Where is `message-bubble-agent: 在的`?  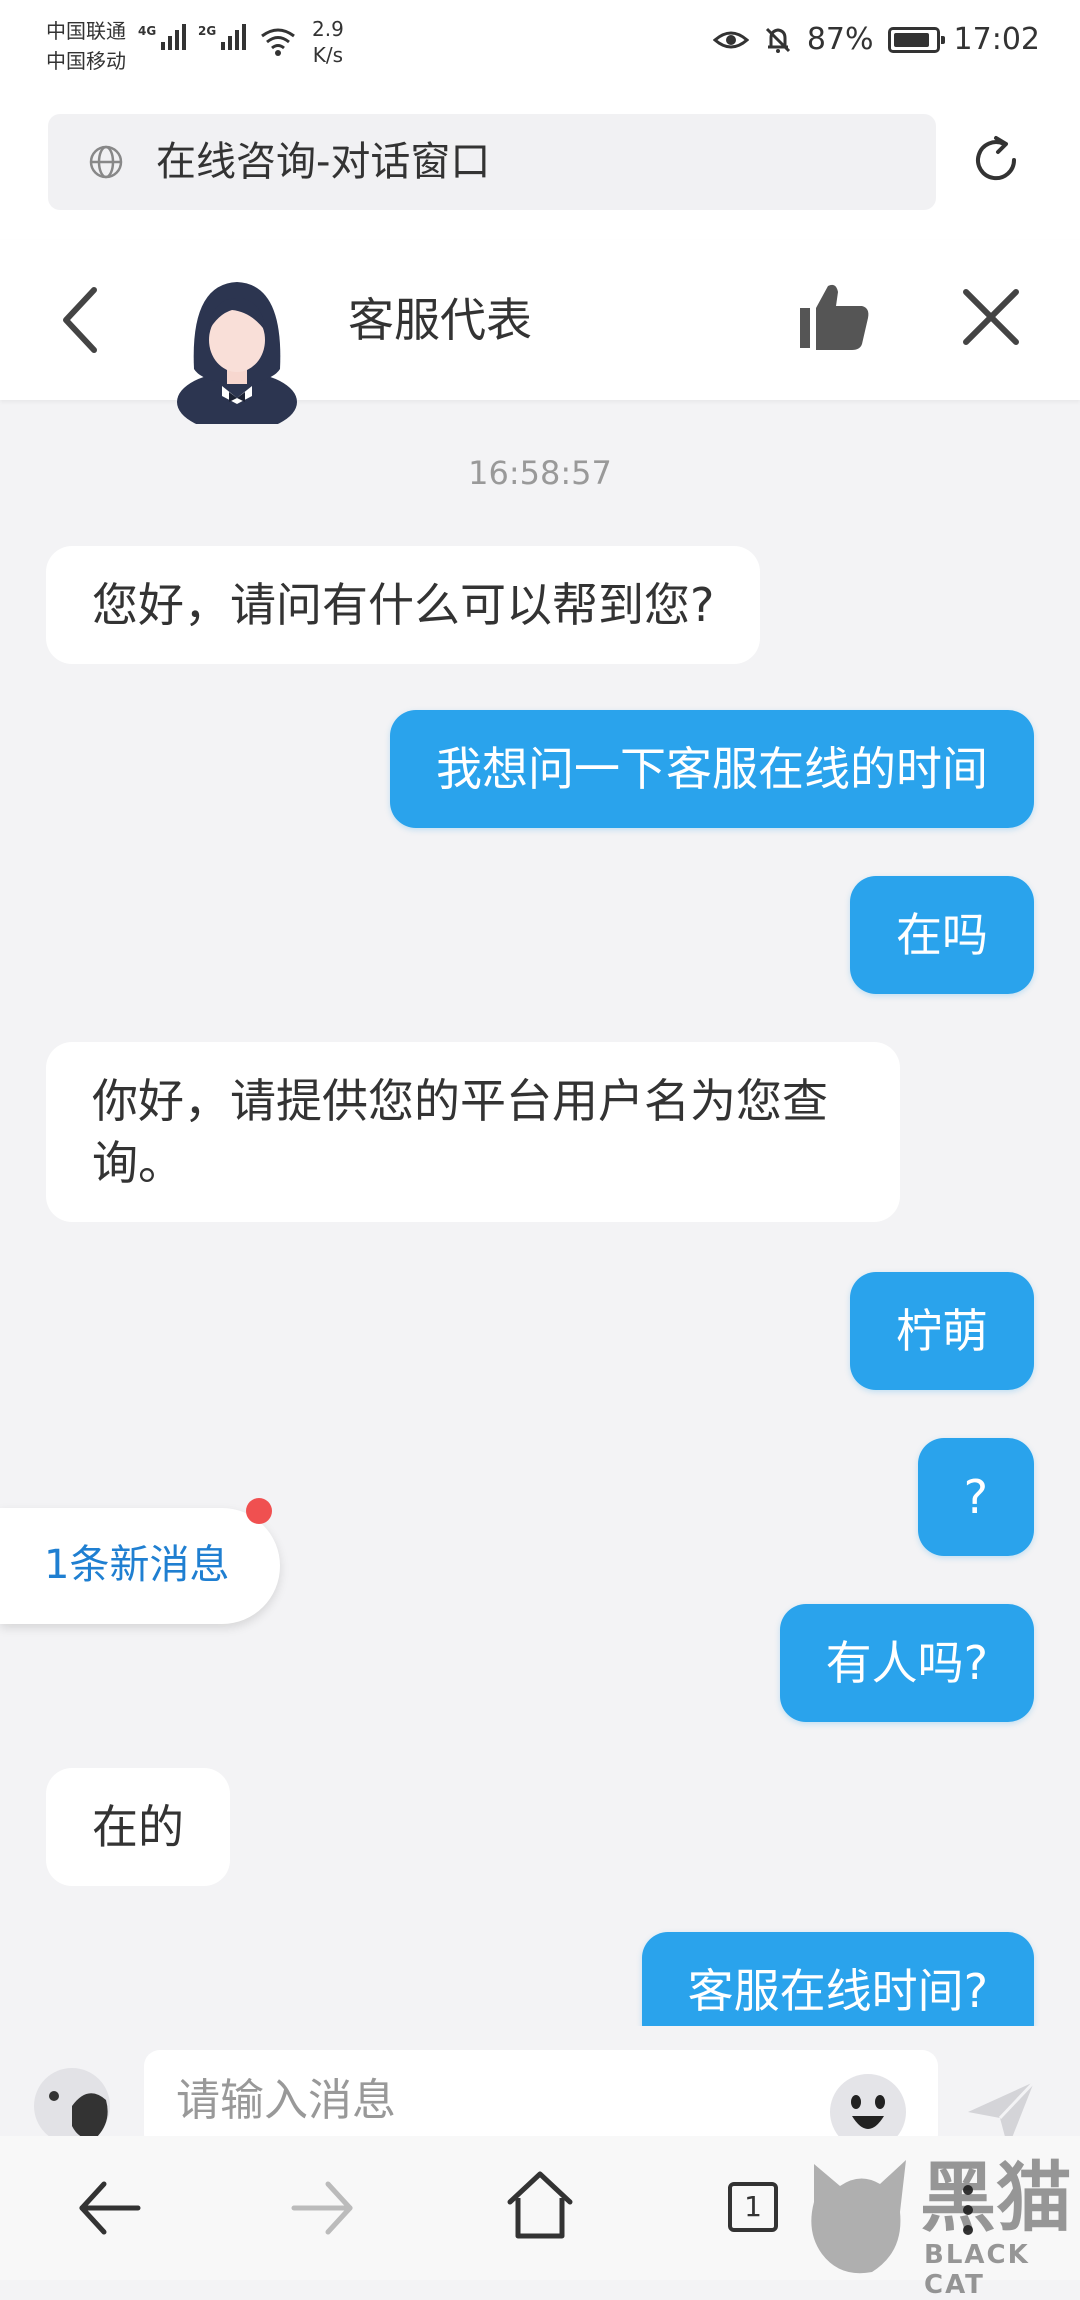
message-bubble-agent: 在的 is located at coordinates (138, 1827).